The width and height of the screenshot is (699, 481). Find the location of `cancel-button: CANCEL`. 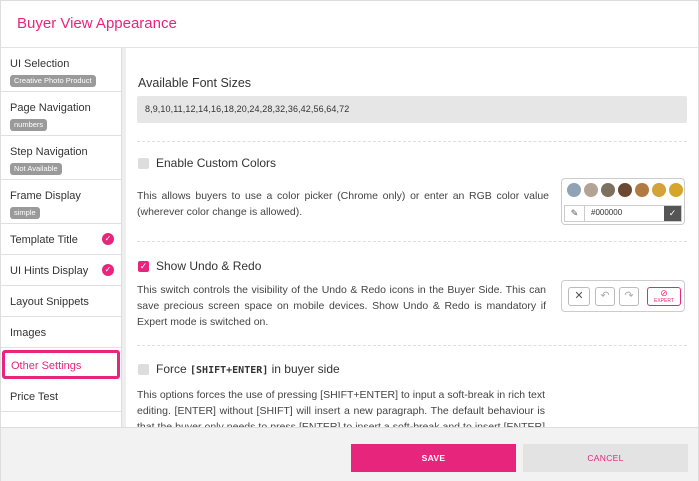

cancel-button: CANCEL is located at coordinates (605, 458).